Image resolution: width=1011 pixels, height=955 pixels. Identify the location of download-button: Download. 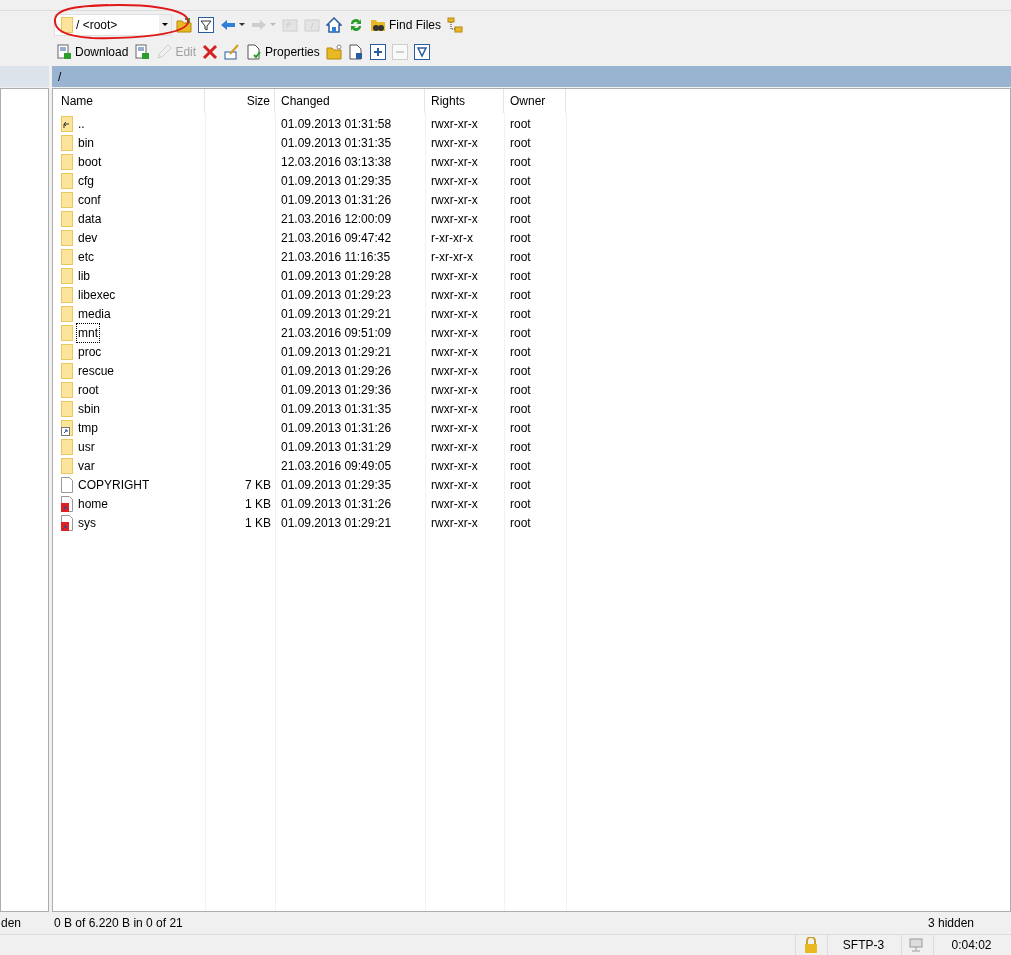
(92, 51).